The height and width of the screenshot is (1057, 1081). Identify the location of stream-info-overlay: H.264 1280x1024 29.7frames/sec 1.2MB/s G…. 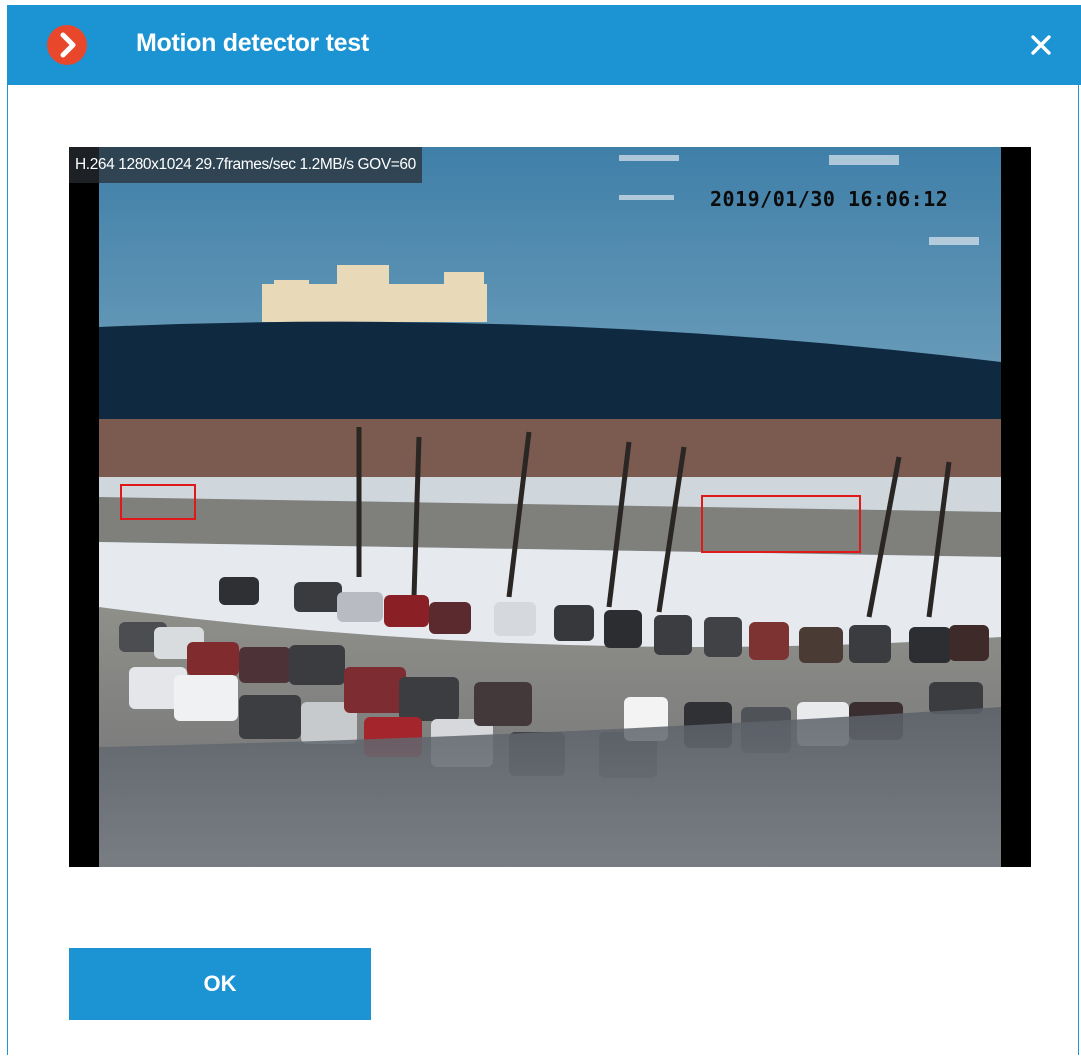
(245, 165).